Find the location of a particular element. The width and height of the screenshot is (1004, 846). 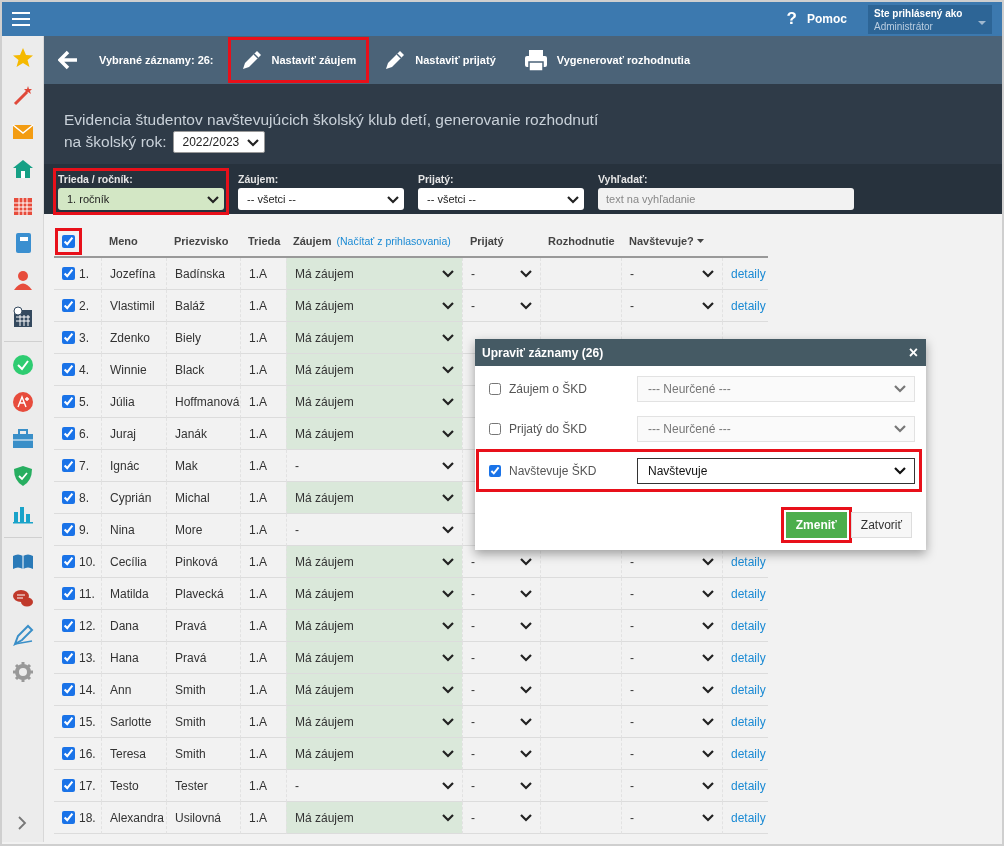

close-button: × is located at coordinates (913, 352).